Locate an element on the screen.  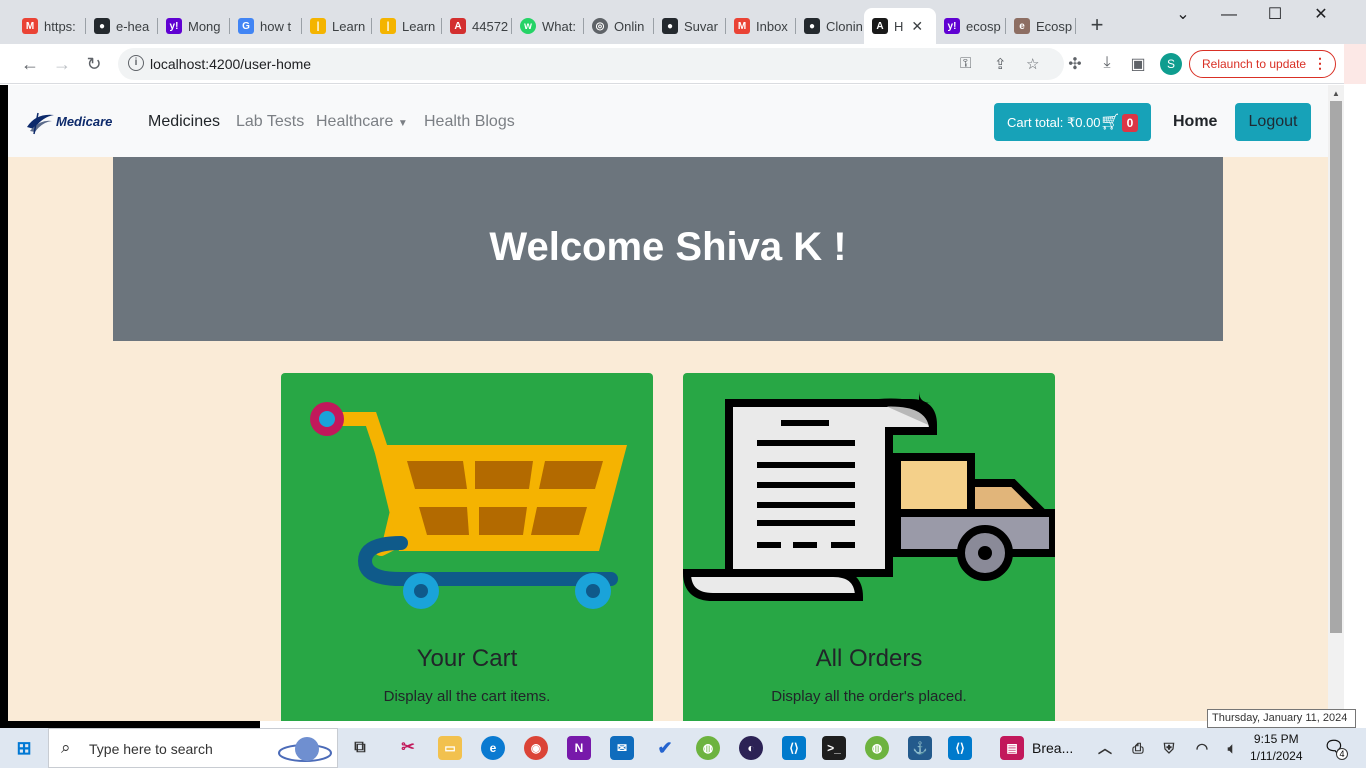
page-scrollbar: ▲ is located at coordinates (1336, 403).